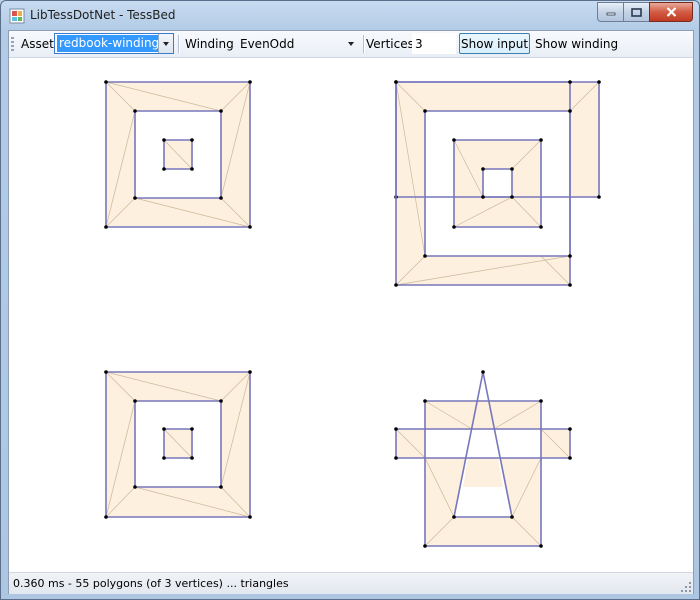  I want to click on winding-dropdown-arrow, so click(351, 43).